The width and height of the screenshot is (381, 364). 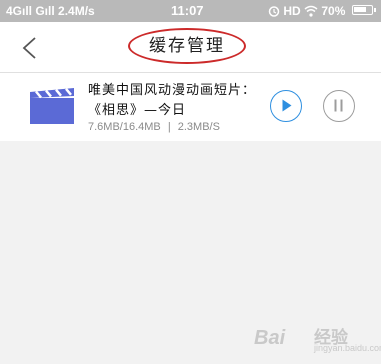 I want to click on status-bar: 4Gıll Gıll 2.4M/s 11:07 HD 70%, so click(x=190, y=11).